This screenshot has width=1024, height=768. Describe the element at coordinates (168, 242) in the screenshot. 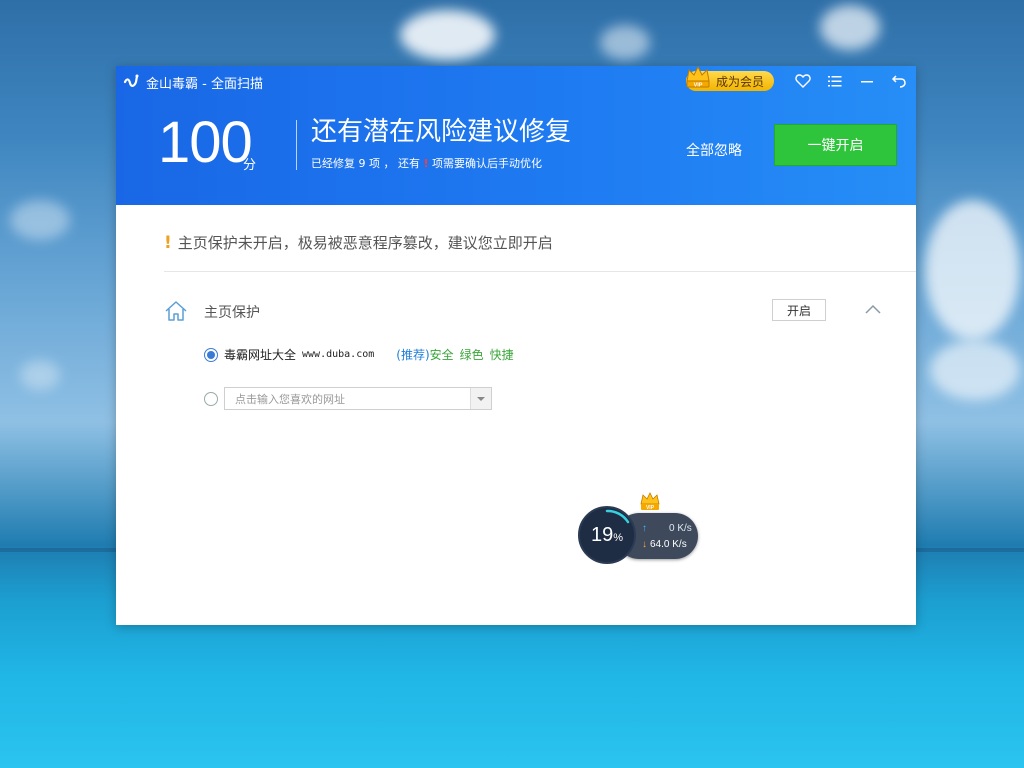

I see `warning-icon: !` at that location.